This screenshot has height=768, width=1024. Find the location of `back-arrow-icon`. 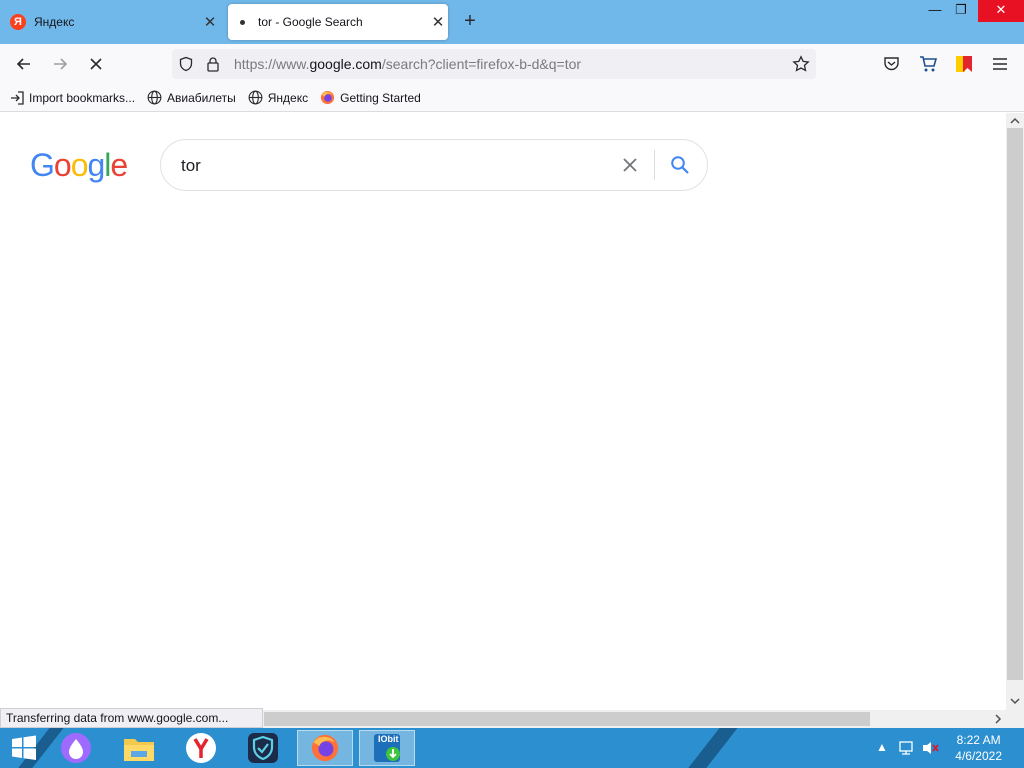

back-arrow-icon is located at coordinates (23, 64).